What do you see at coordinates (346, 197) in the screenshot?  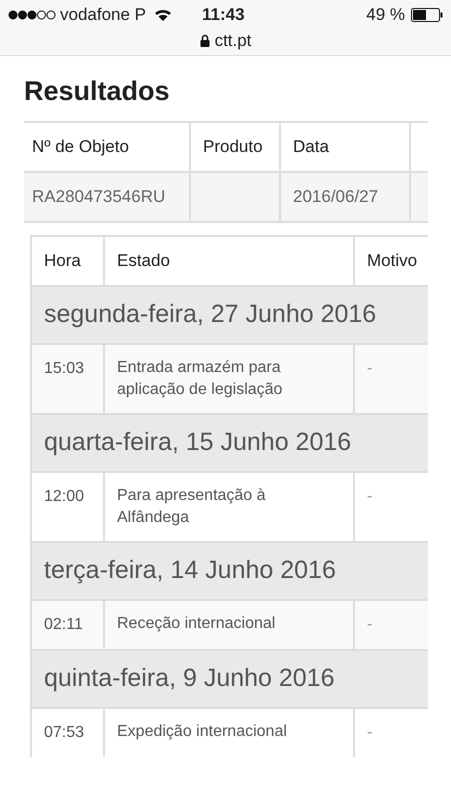 I see `table-cell: 2016/06/27` at bounding box center [346, 197].